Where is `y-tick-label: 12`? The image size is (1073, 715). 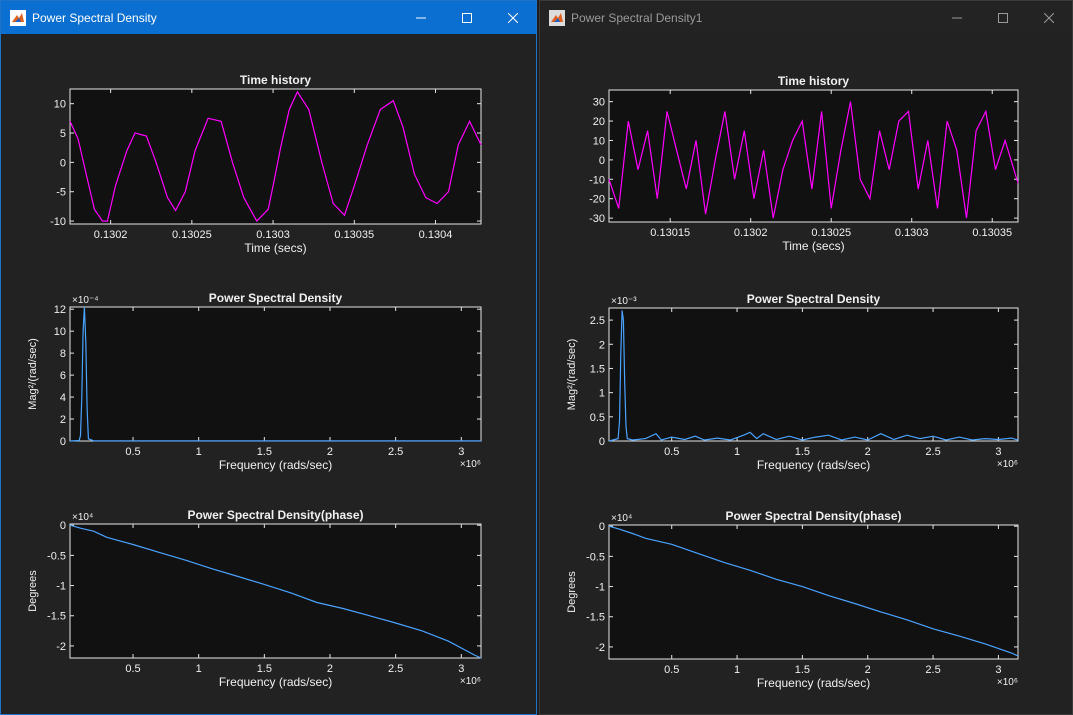
y-tick-label: 12 is located at coordinates (60, 310).